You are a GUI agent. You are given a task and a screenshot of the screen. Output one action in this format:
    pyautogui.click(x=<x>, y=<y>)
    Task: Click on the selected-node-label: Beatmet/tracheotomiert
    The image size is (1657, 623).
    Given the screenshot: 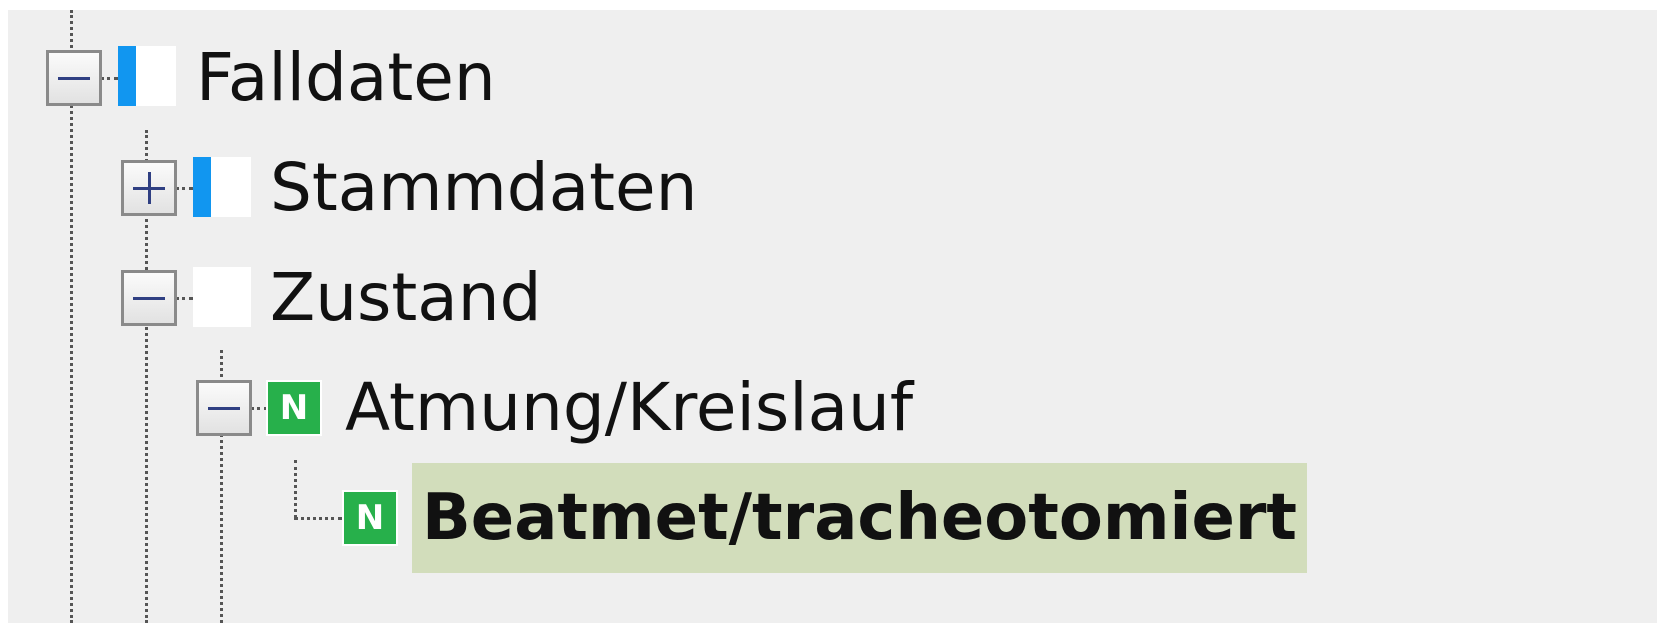 What is the action you would take?
    pyautogui.click(x=859, y=518)
    